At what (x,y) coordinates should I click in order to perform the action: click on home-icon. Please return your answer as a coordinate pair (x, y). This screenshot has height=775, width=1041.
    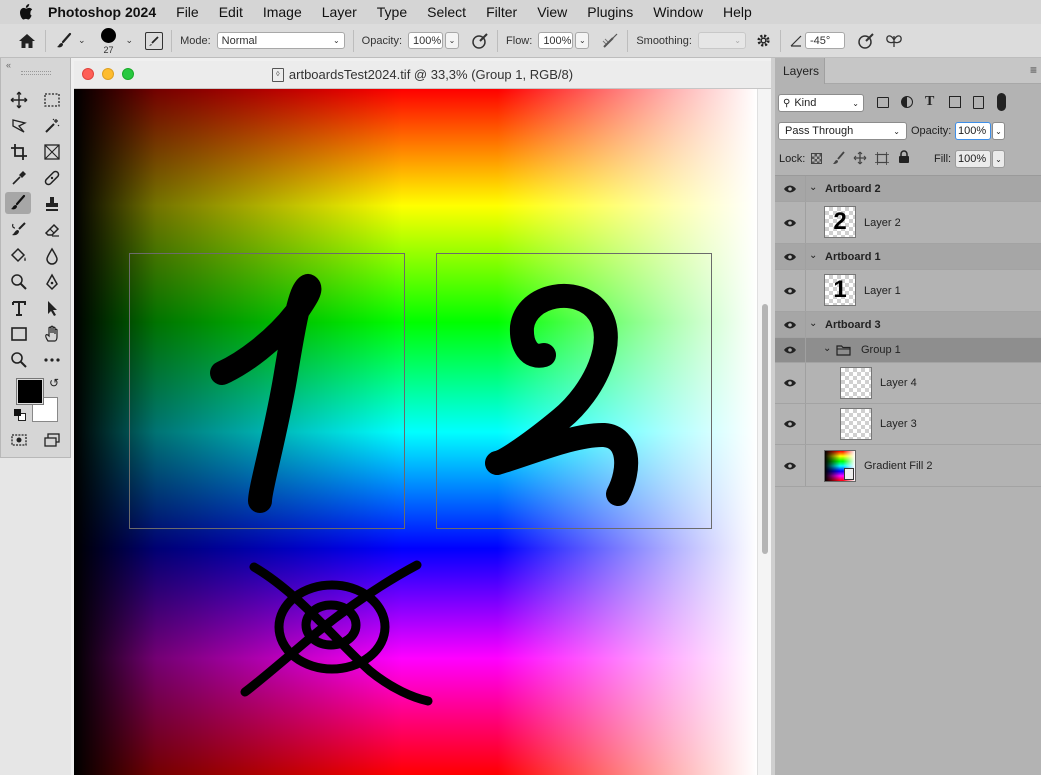
    Looking at the image, I should click on (27, 41).